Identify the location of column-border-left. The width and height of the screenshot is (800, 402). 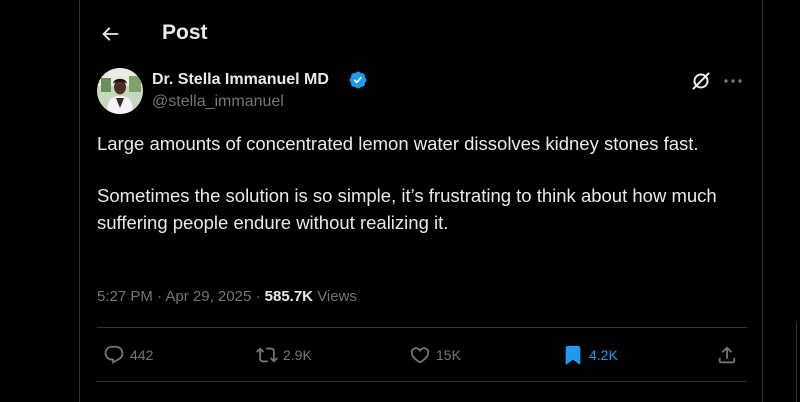
(79, 201).